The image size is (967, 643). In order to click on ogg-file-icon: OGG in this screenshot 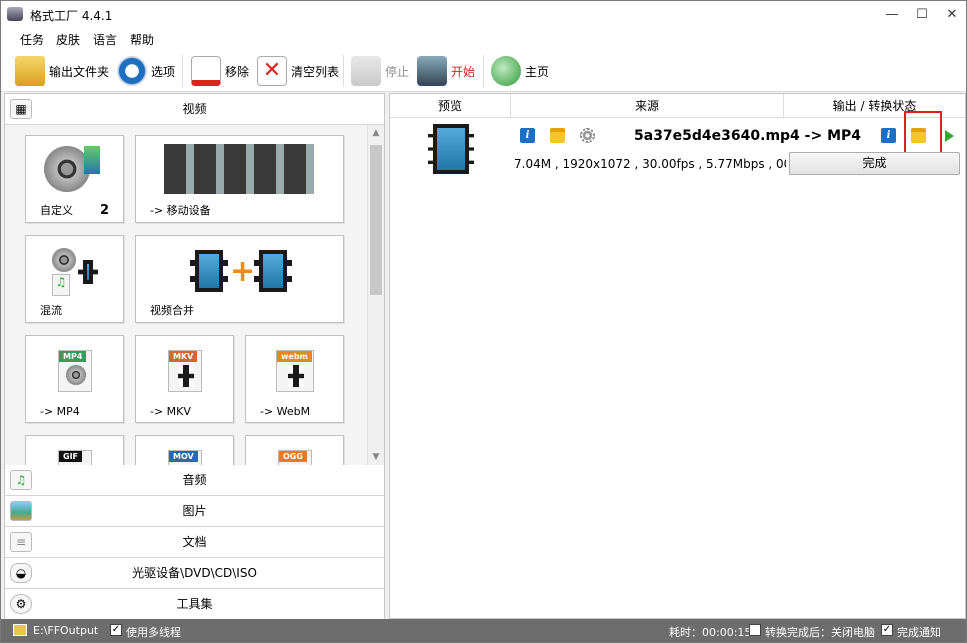, I will do `click(295, 457)`.